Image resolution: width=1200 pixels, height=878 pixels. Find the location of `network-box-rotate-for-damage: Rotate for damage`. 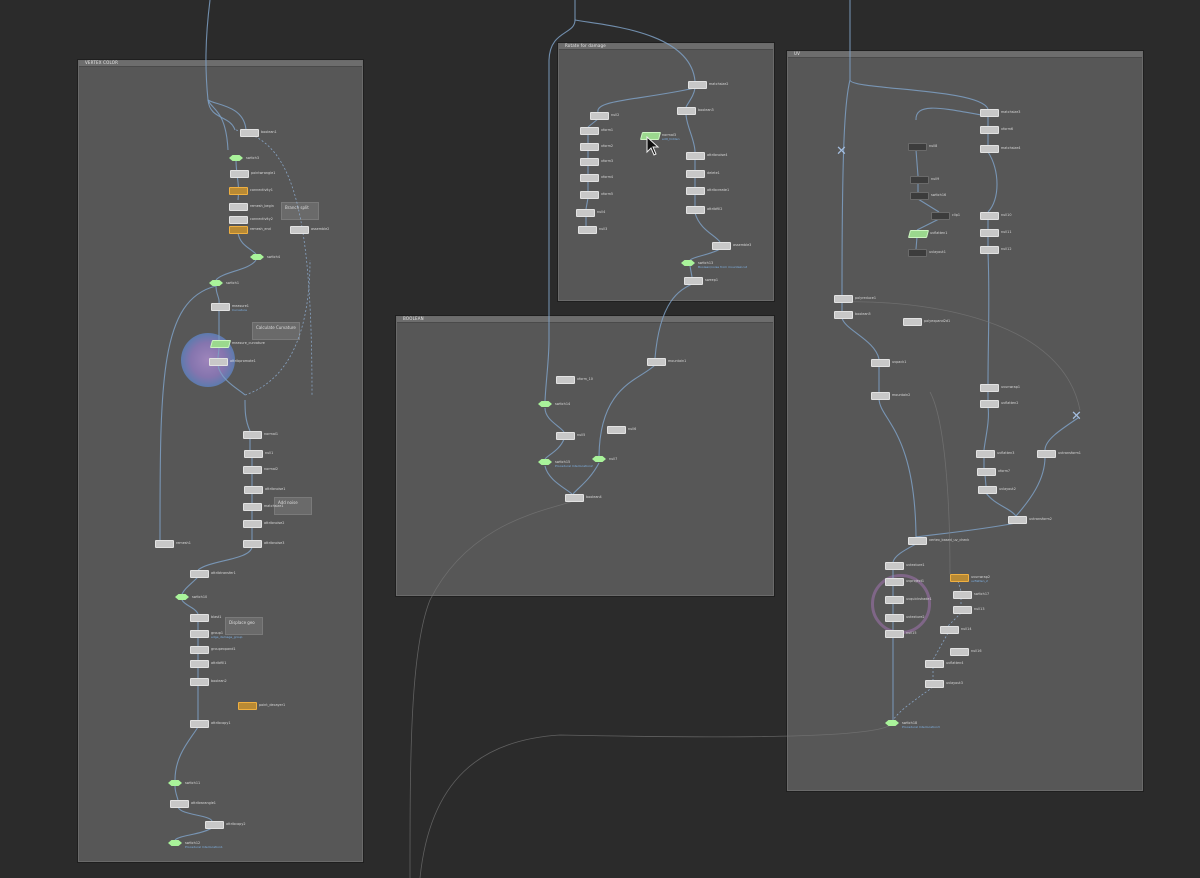

network-box-rotate-for-damage: Rotate for damage is located at coordinates (666, 172).